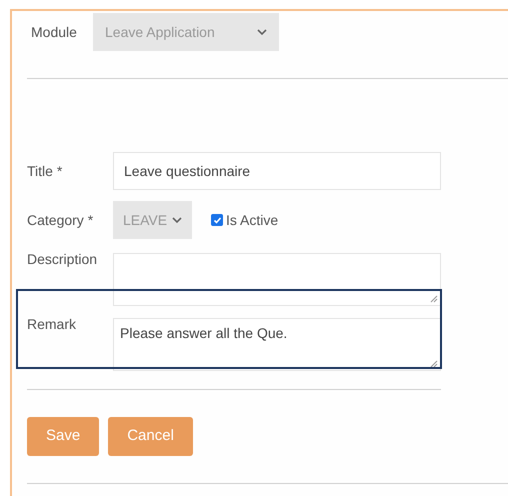  I want to click on field-label: Category *, so click(60, 220).